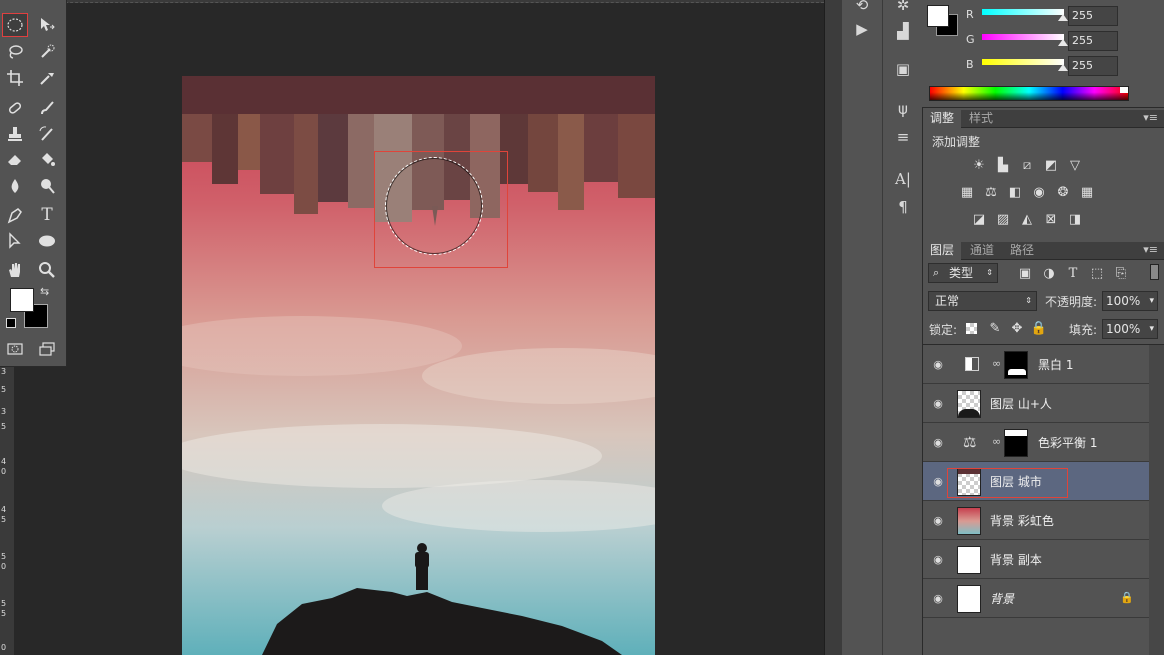 The width and height of the screenshot is (1164, 655). I want to click on filter-pixel-icon: ▣, so click(1025, 273).